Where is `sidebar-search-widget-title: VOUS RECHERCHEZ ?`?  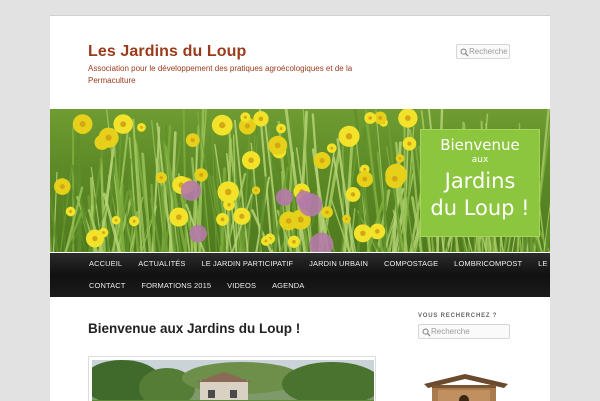
sidebar-search-widget-title: VOUS RECHERCHEZ ? is located at coordinates (457, 316).